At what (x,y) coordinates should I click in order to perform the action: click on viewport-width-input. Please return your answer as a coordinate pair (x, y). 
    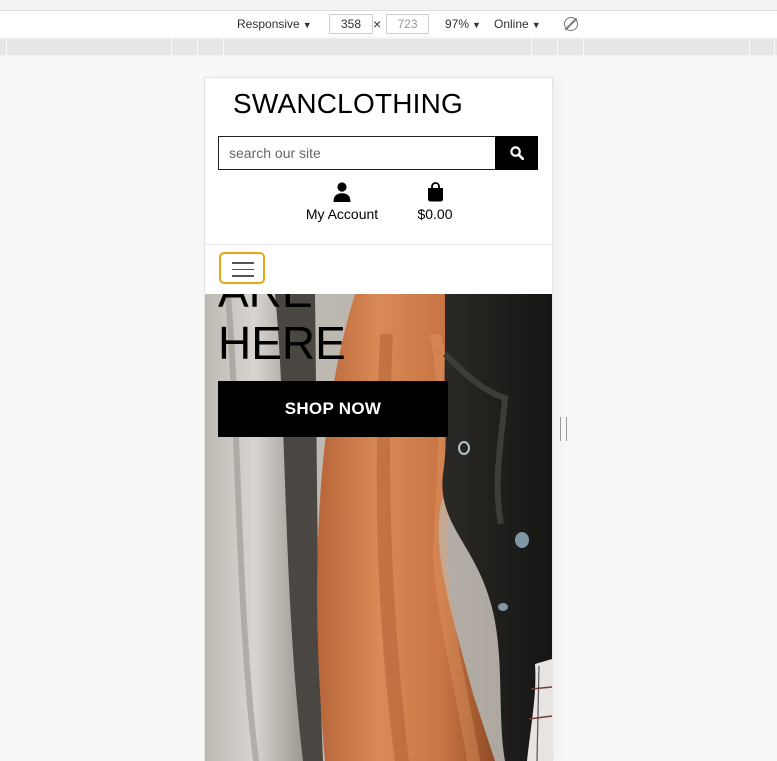
    Looking at the image, I should click on (351, 24).